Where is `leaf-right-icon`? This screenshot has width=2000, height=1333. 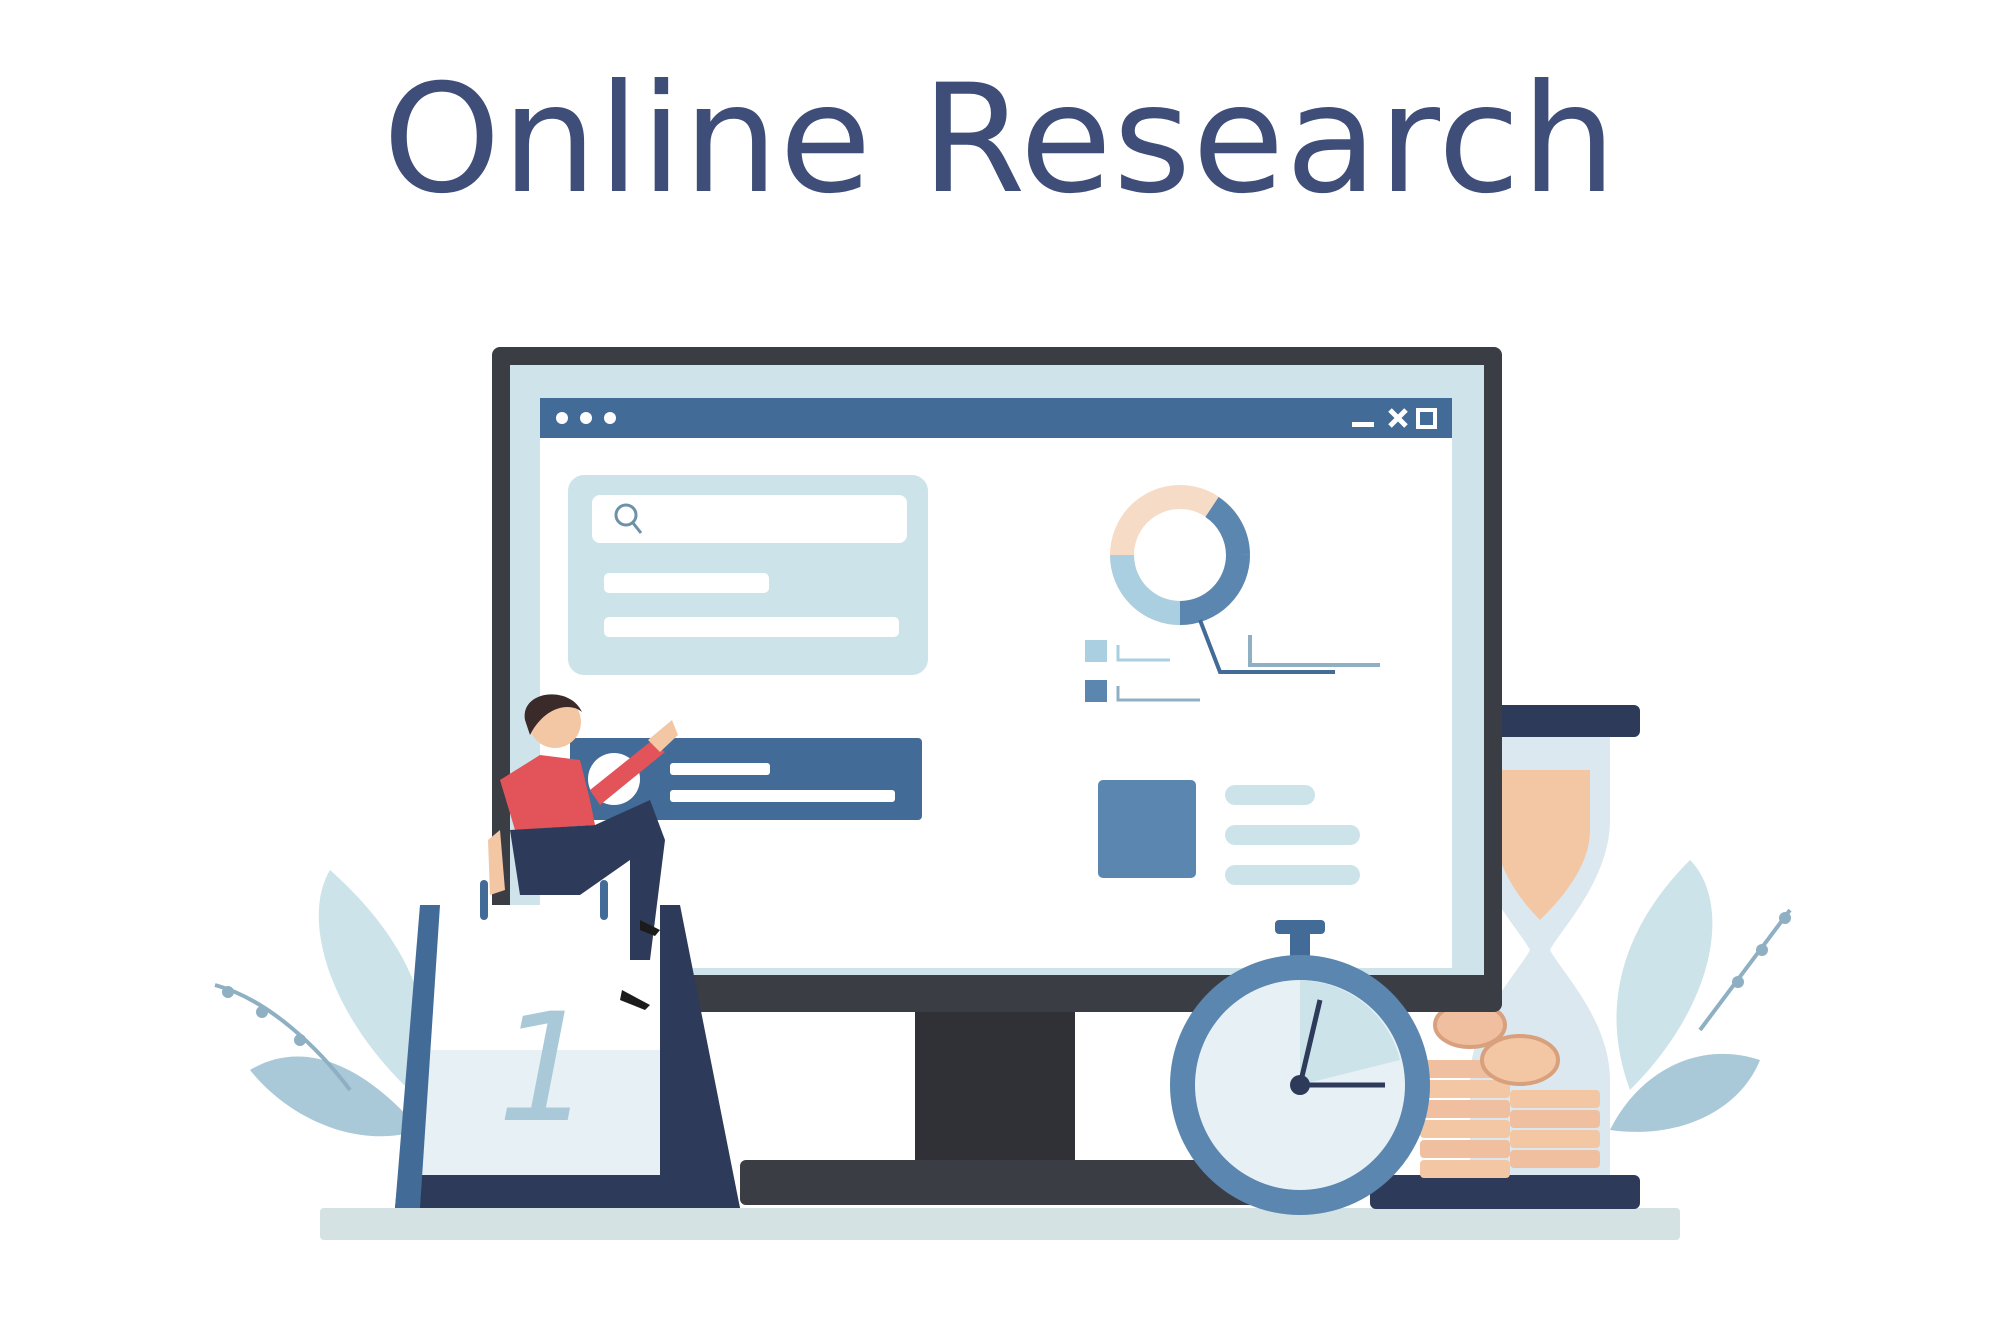 leaf-right-icon is located at coordinates (1701, 996).